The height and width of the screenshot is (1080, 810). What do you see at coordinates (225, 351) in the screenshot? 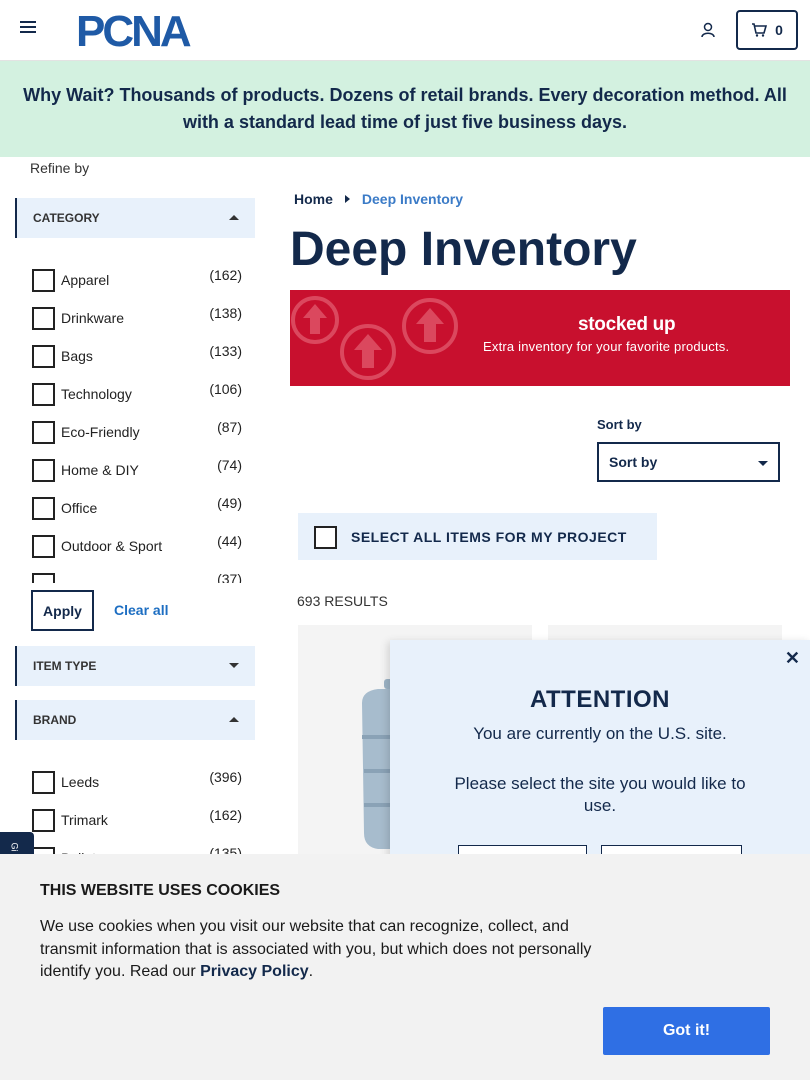
I see `filter-option-count: (133)` at bounding box center [225, 351].